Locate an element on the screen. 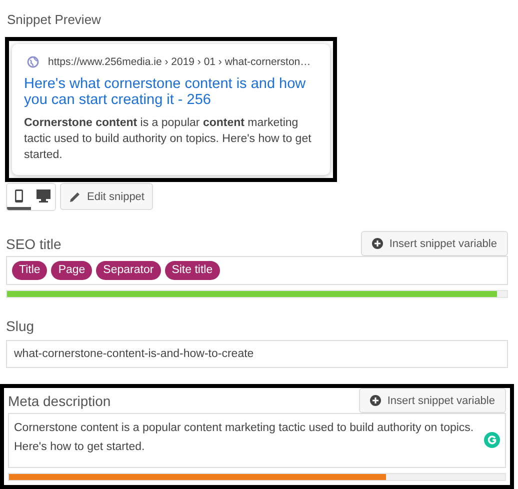 The height and width of the screenshot is (489, 518). mobile-preview-button is located at coordinates (19, 197).